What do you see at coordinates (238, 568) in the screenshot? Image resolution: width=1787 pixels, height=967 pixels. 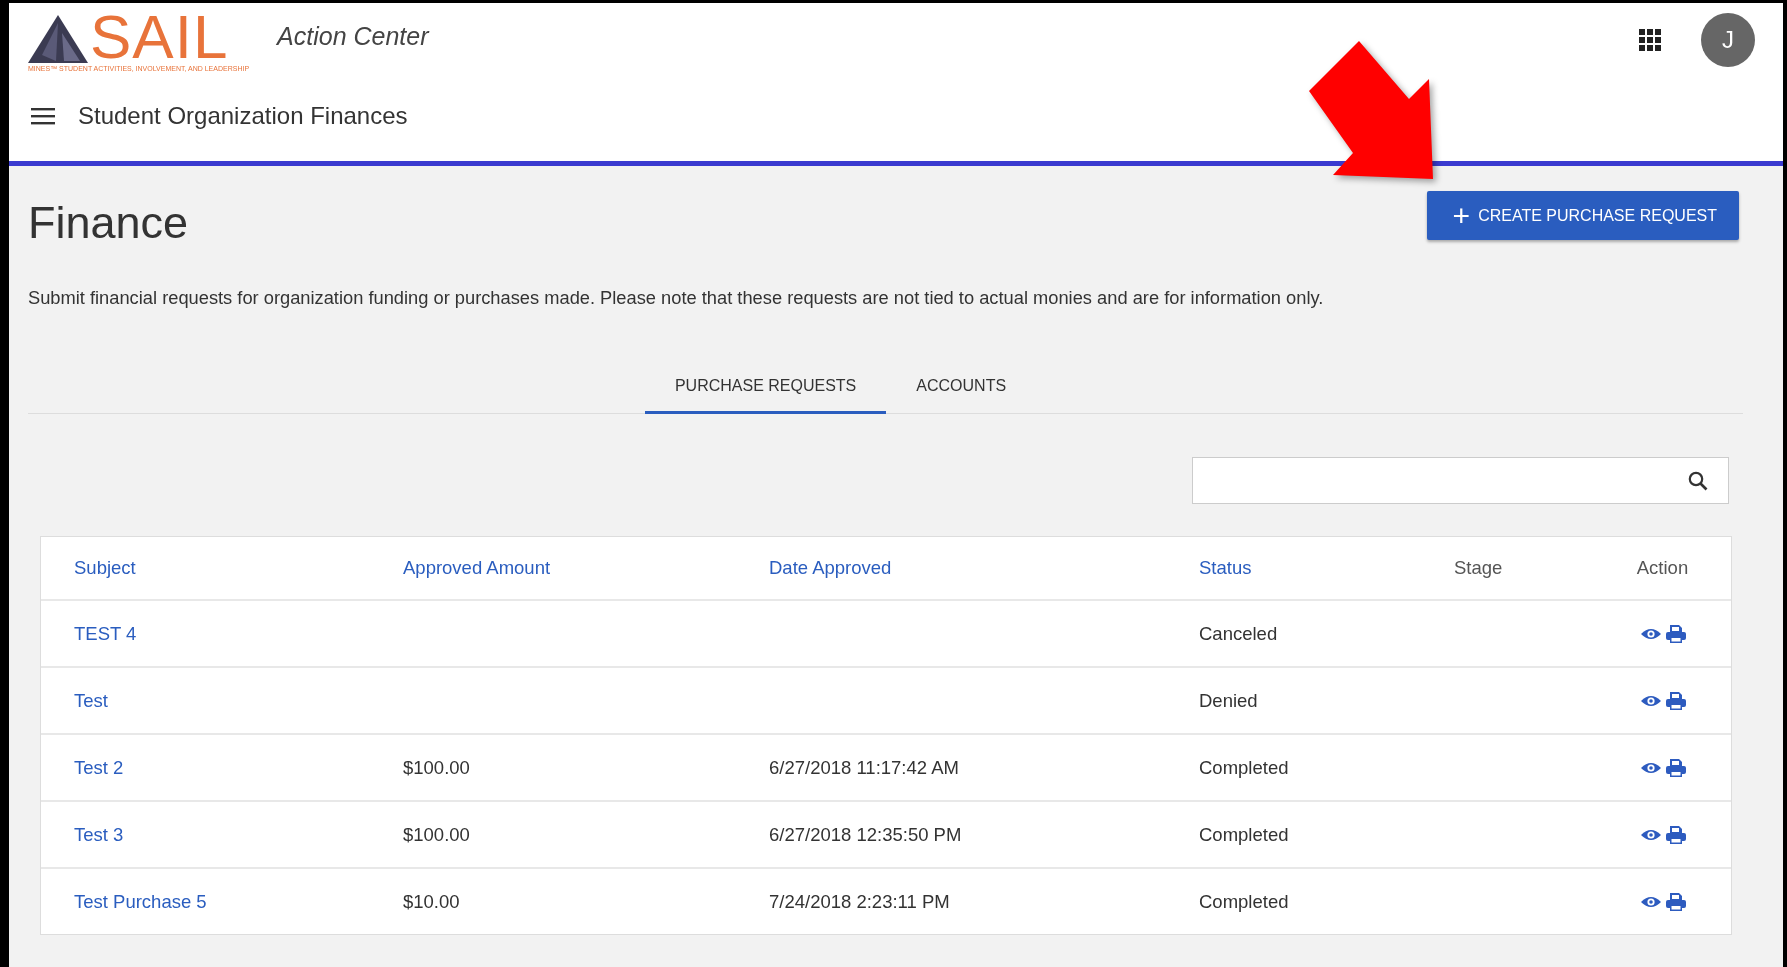 I see `sortable-column-header: Subject` at bounding box center [238, 568].